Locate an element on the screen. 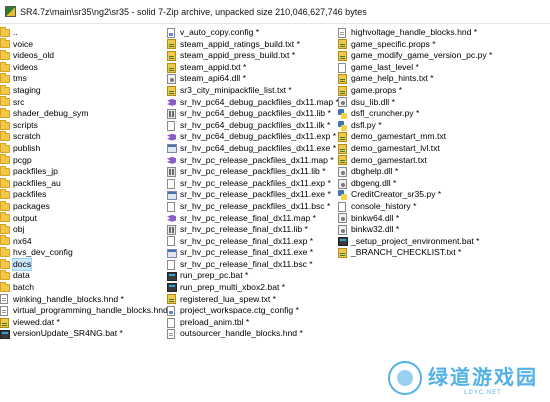 Image resolution: width=550 pixels, height=402 pixels. item-label: sr_hv_pc64_debug_packfiles_dx11.exp * is located at coordinates (258, 136).